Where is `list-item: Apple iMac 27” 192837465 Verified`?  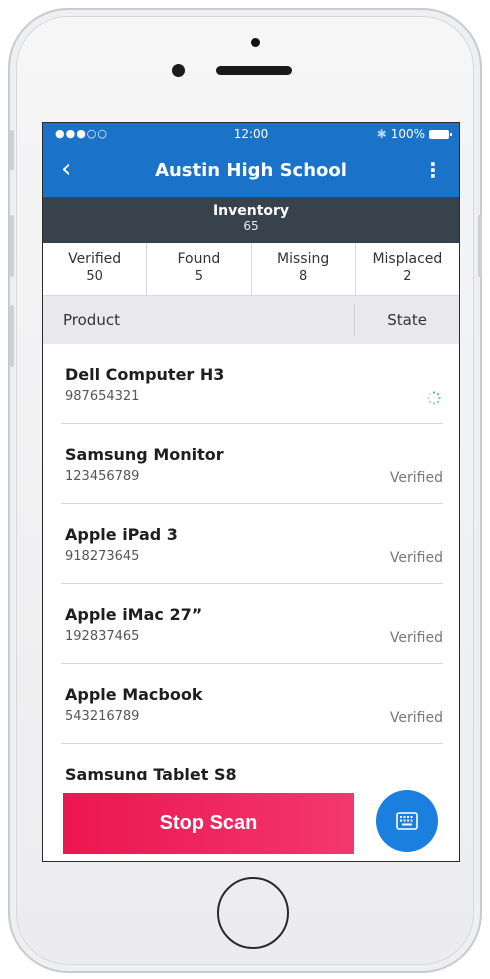
list-item: Apple iMac 27” 192837465 Verified is located at coordinates (252, 624).